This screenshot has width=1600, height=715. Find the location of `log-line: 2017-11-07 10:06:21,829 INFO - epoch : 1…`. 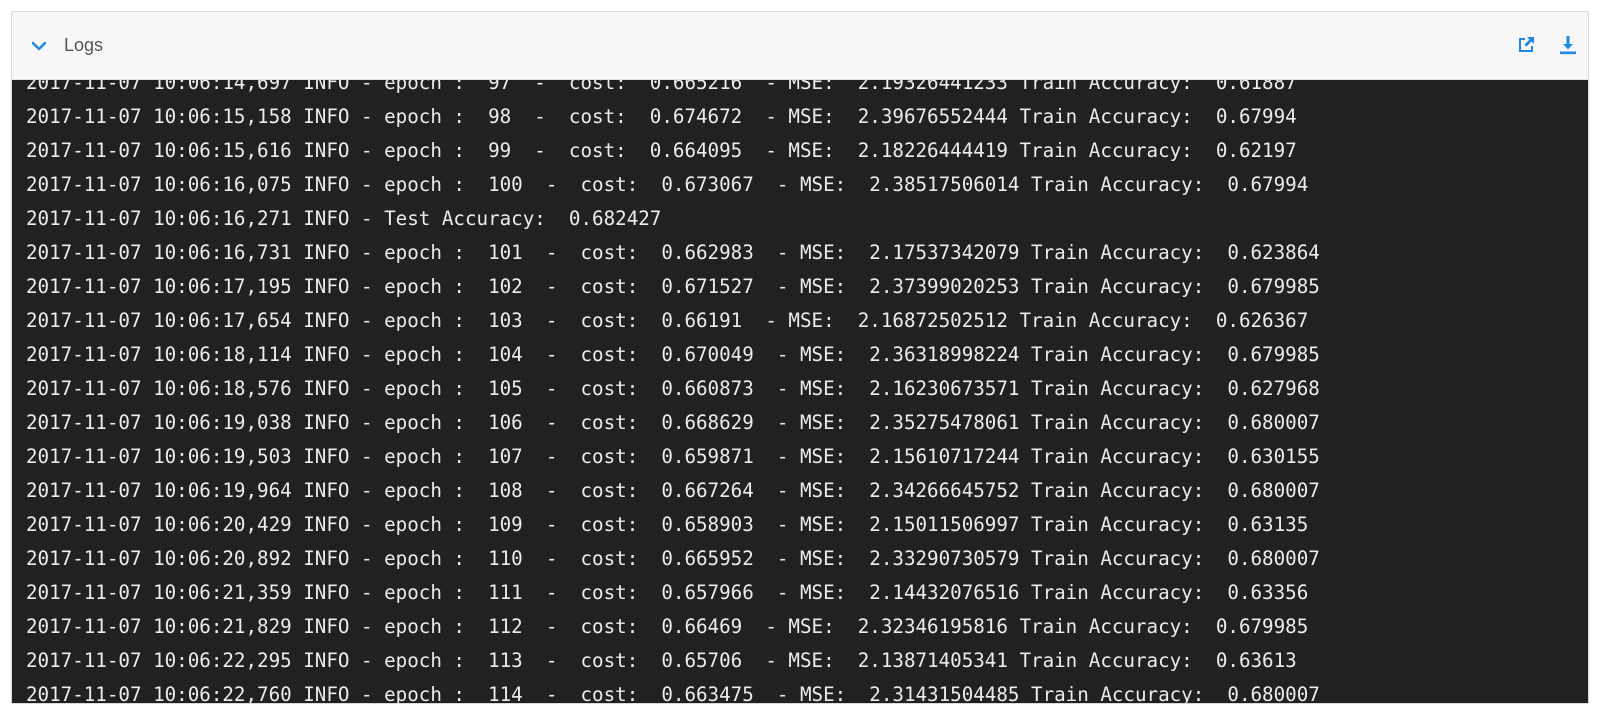

log-line: 2017-11-07 10:06:21,829 INFO - epoch : 1… is located at coordinates (667, 626).